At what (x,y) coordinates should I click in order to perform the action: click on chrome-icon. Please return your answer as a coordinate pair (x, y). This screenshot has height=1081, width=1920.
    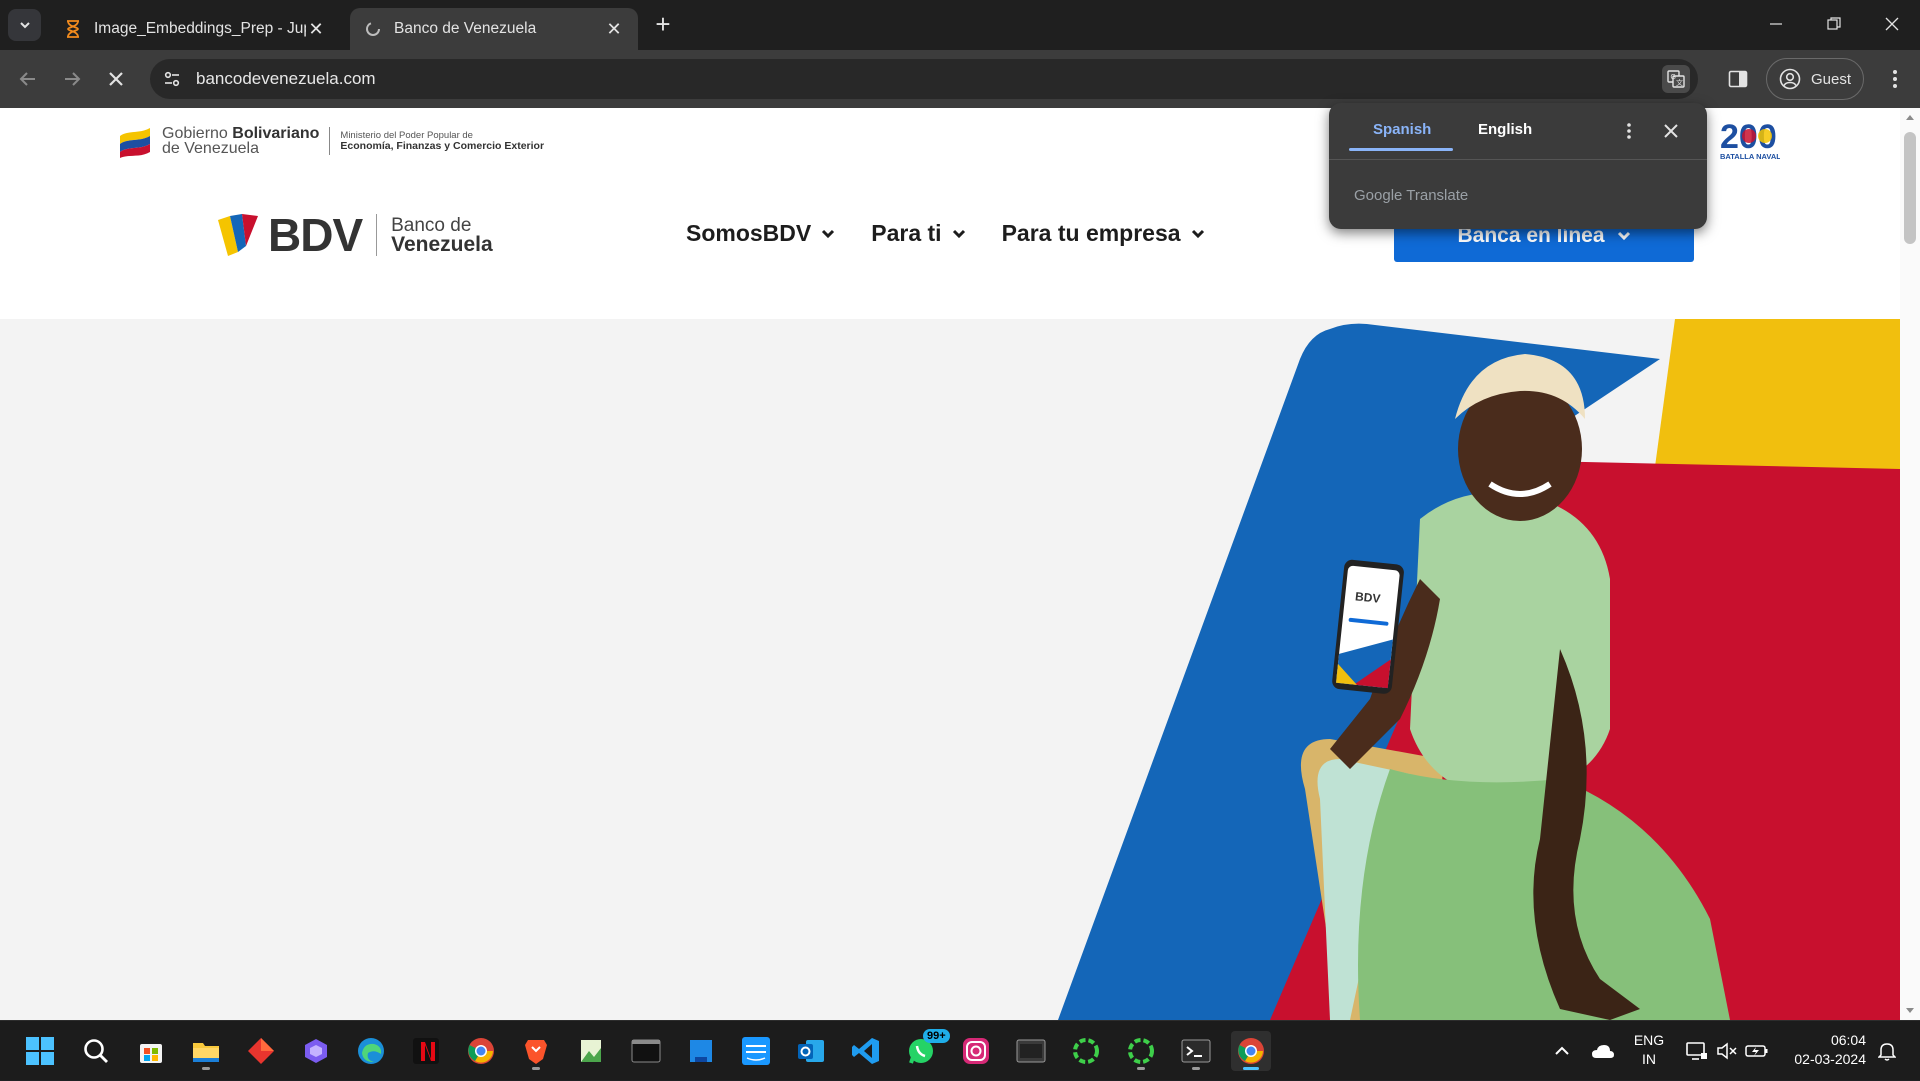
    Looking at the image, I should click on (1251, 1051).